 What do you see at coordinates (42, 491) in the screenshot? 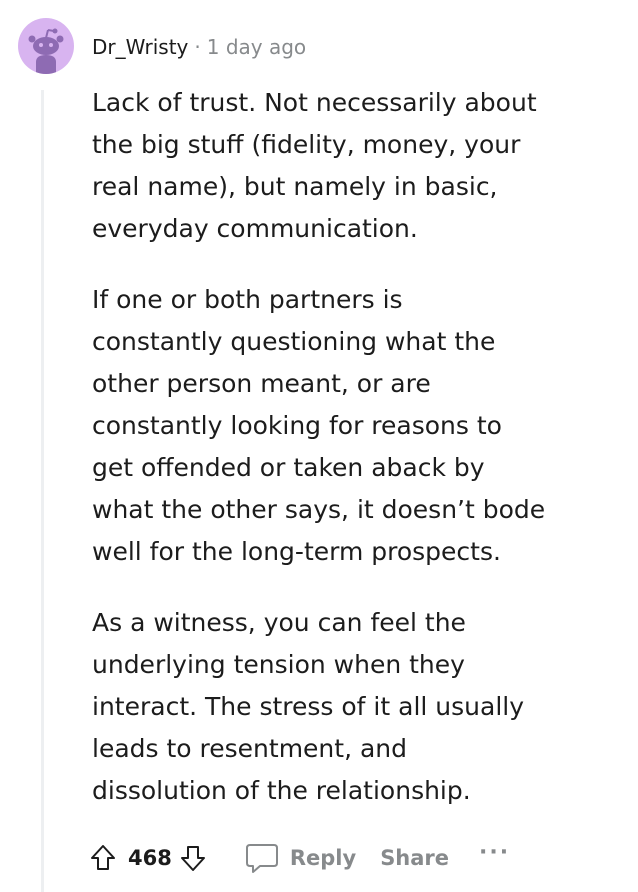
I see `thread-line` at bounding box center [42, 491].